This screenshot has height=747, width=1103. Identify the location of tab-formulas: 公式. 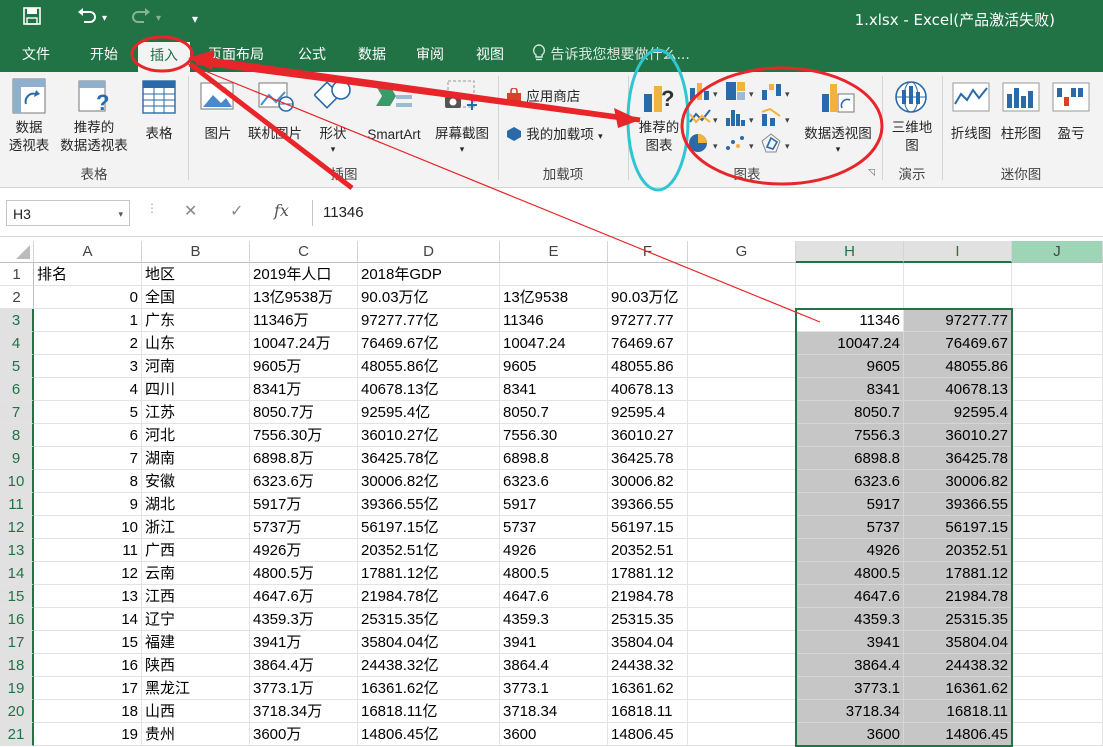
(312, 55).